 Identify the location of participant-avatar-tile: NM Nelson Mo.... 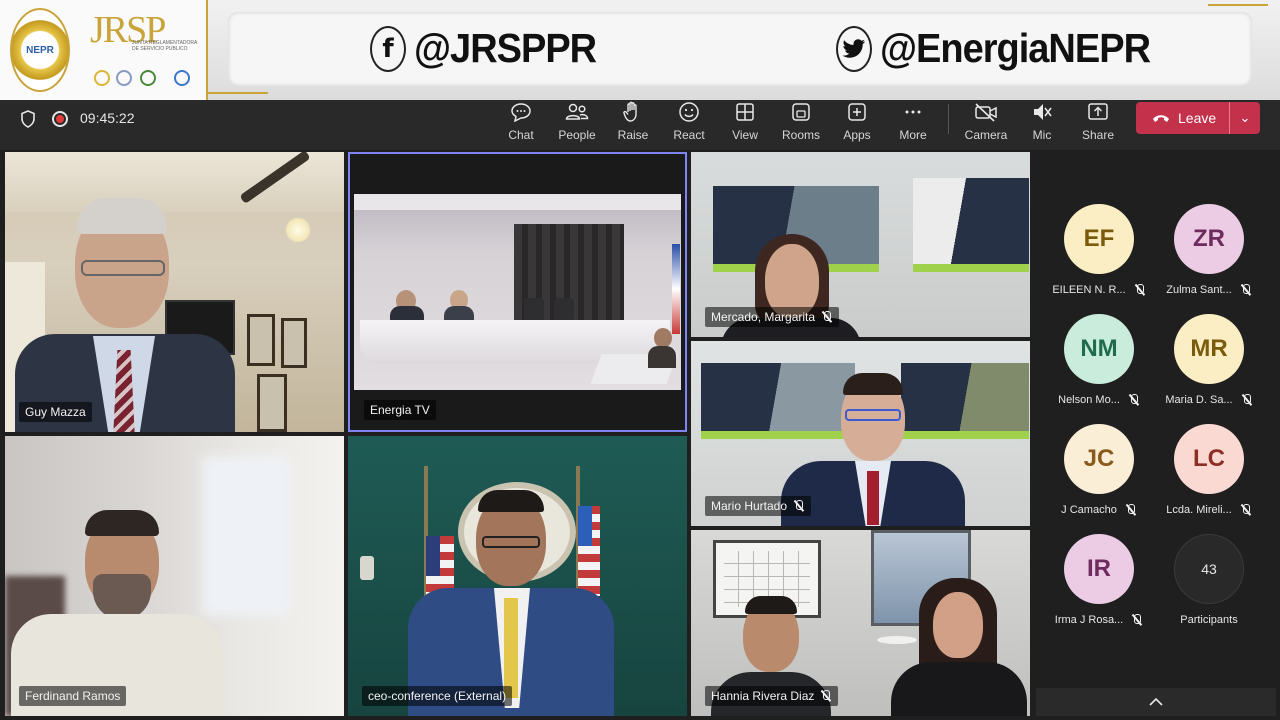
(1099, 369).